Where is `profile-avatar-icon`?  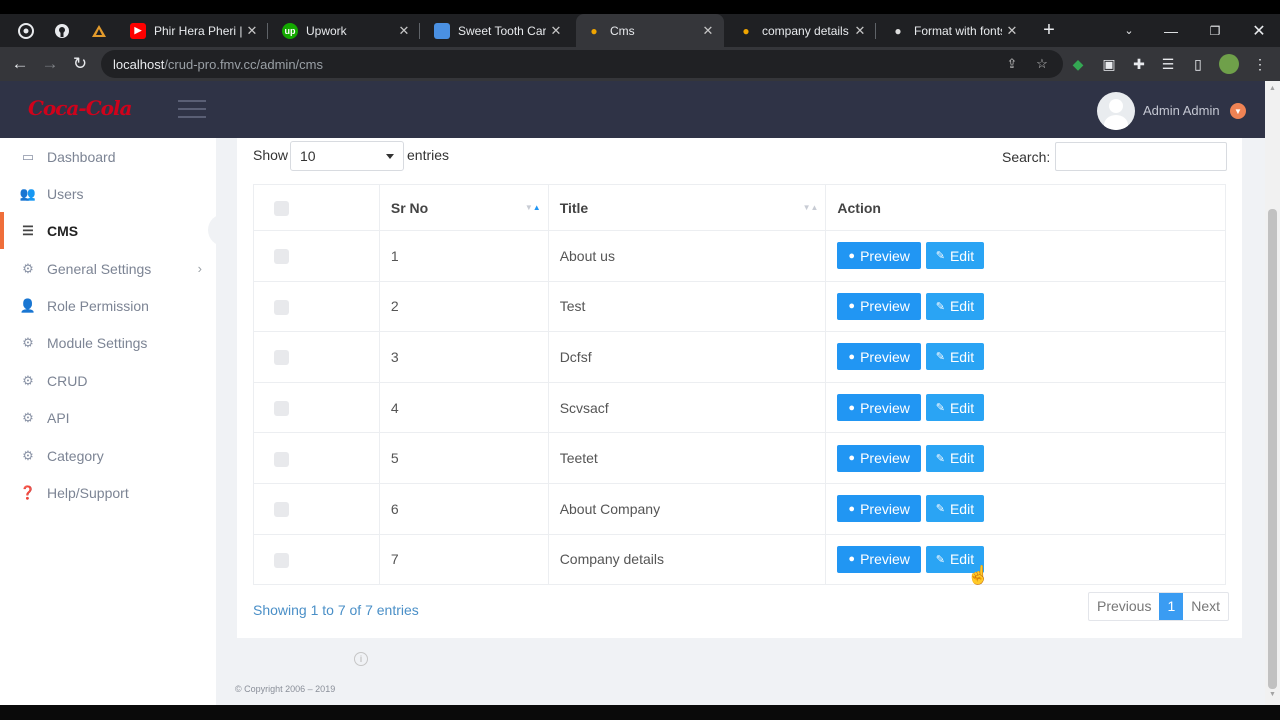
profile-avatar-icon is located at coordinates (1229, 64).